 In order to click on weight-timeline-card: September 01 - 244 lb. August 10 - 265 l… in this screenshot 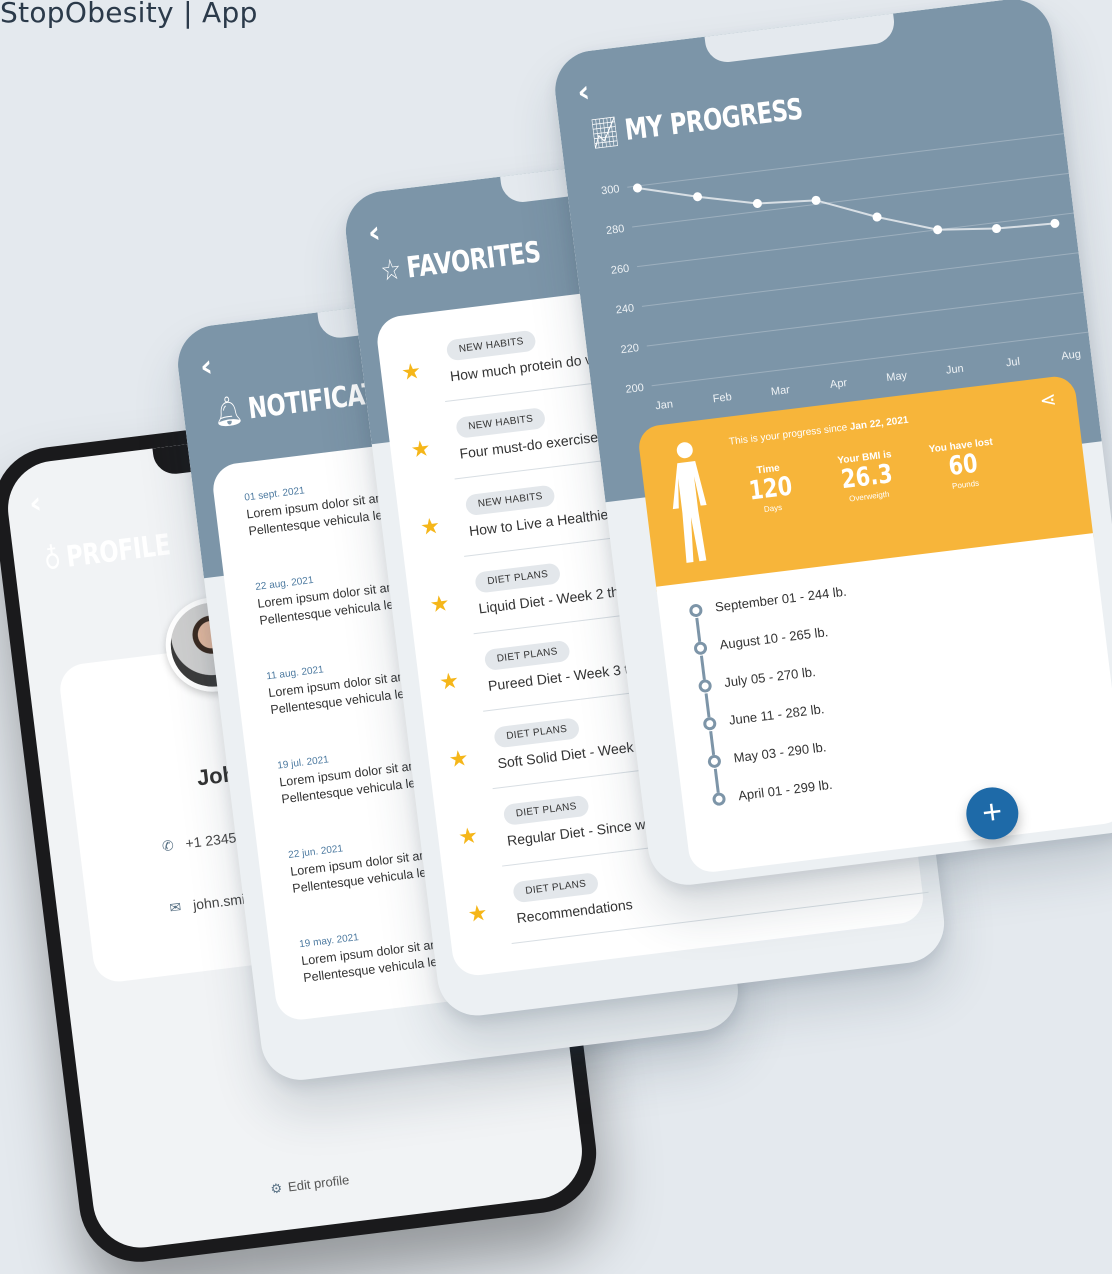, I will do `click(884, 704)`.